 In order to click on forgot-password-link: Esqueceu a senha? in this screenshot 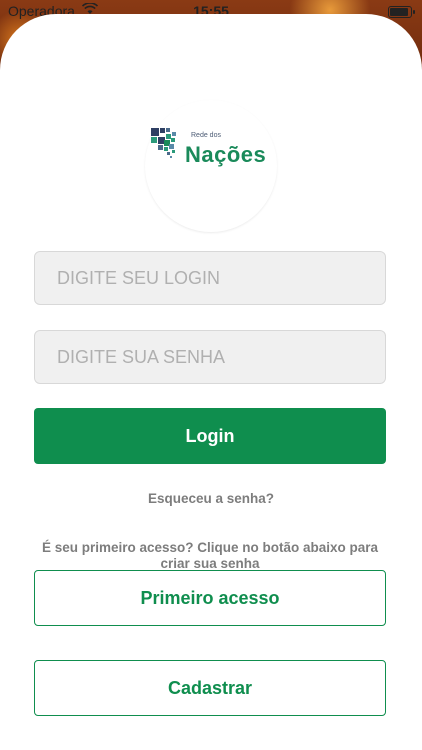, I will do `click(211, 498)`.